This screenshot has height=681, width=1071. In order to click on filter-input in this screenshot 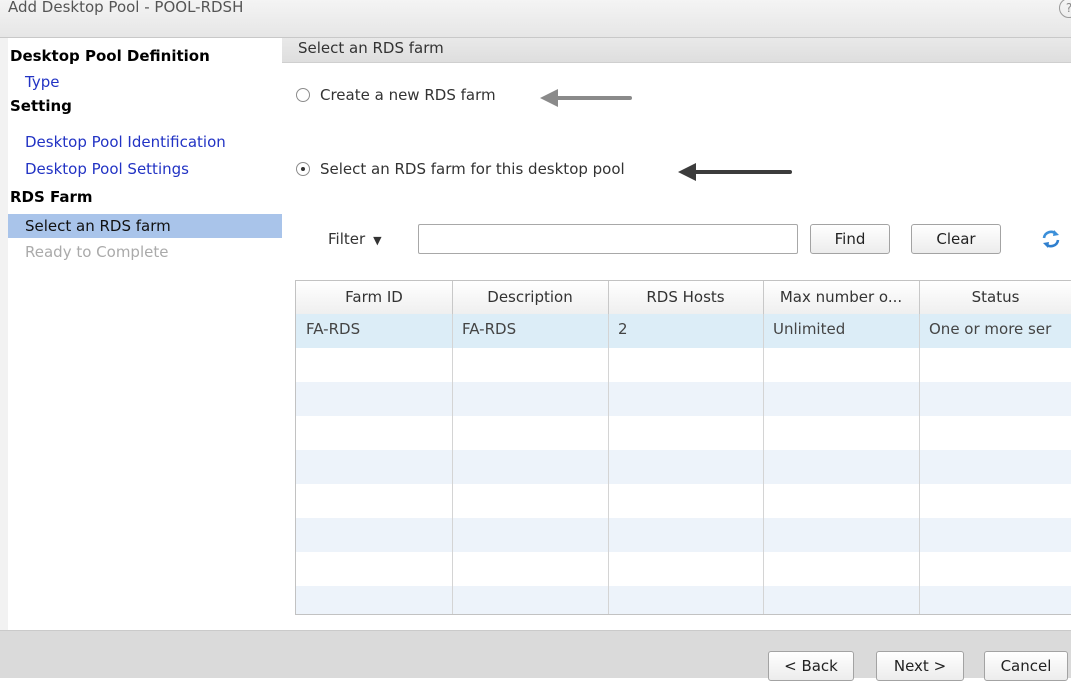, I will do `click(608, 239)`.